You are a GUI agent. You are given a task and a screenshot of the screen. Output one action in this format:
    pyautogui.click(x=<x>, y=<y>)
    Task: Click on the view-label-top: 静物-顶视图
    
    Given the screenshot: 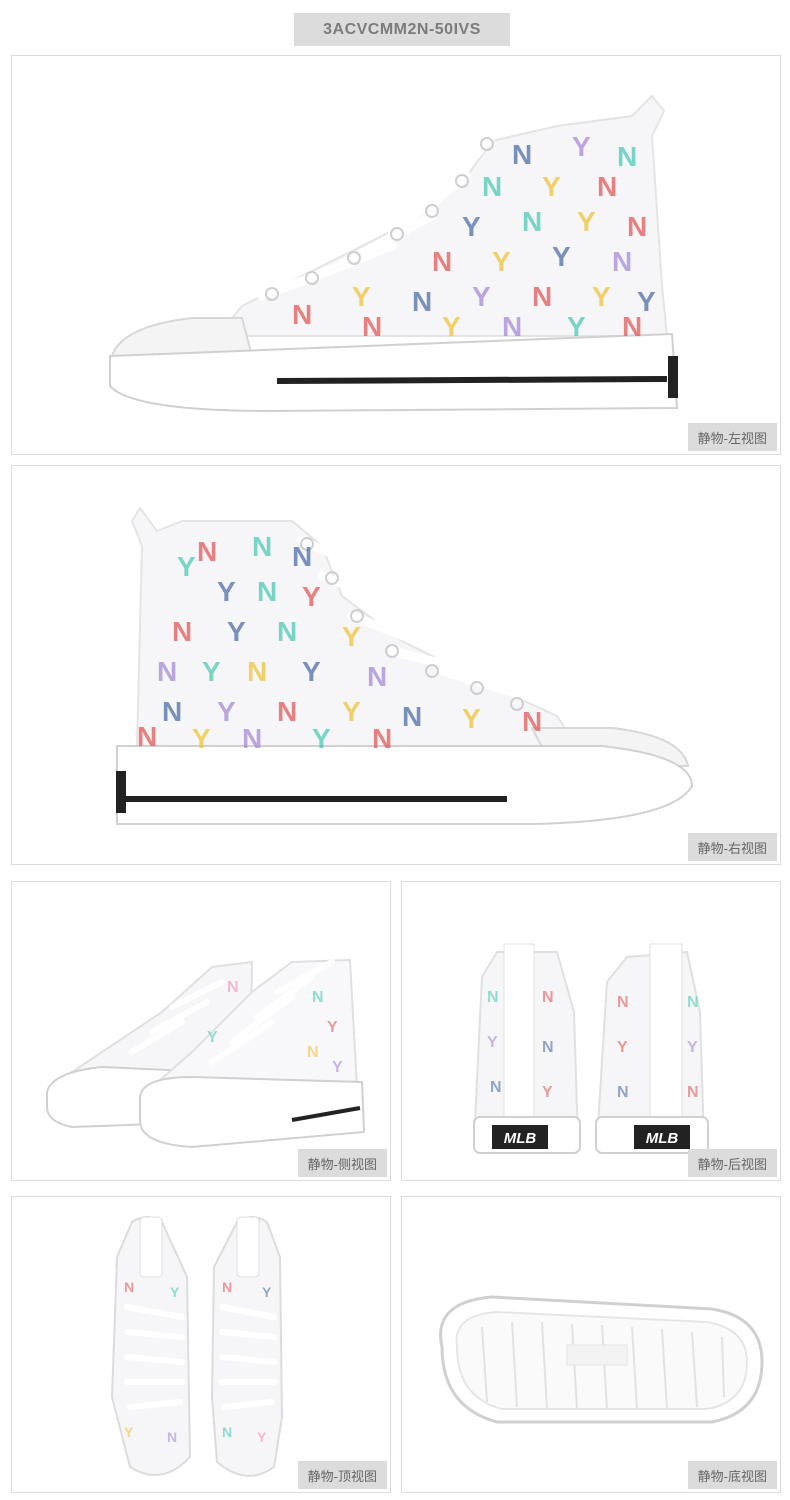 What is the action you would take?
    pyautogui.click(x=342, y=1475)
    